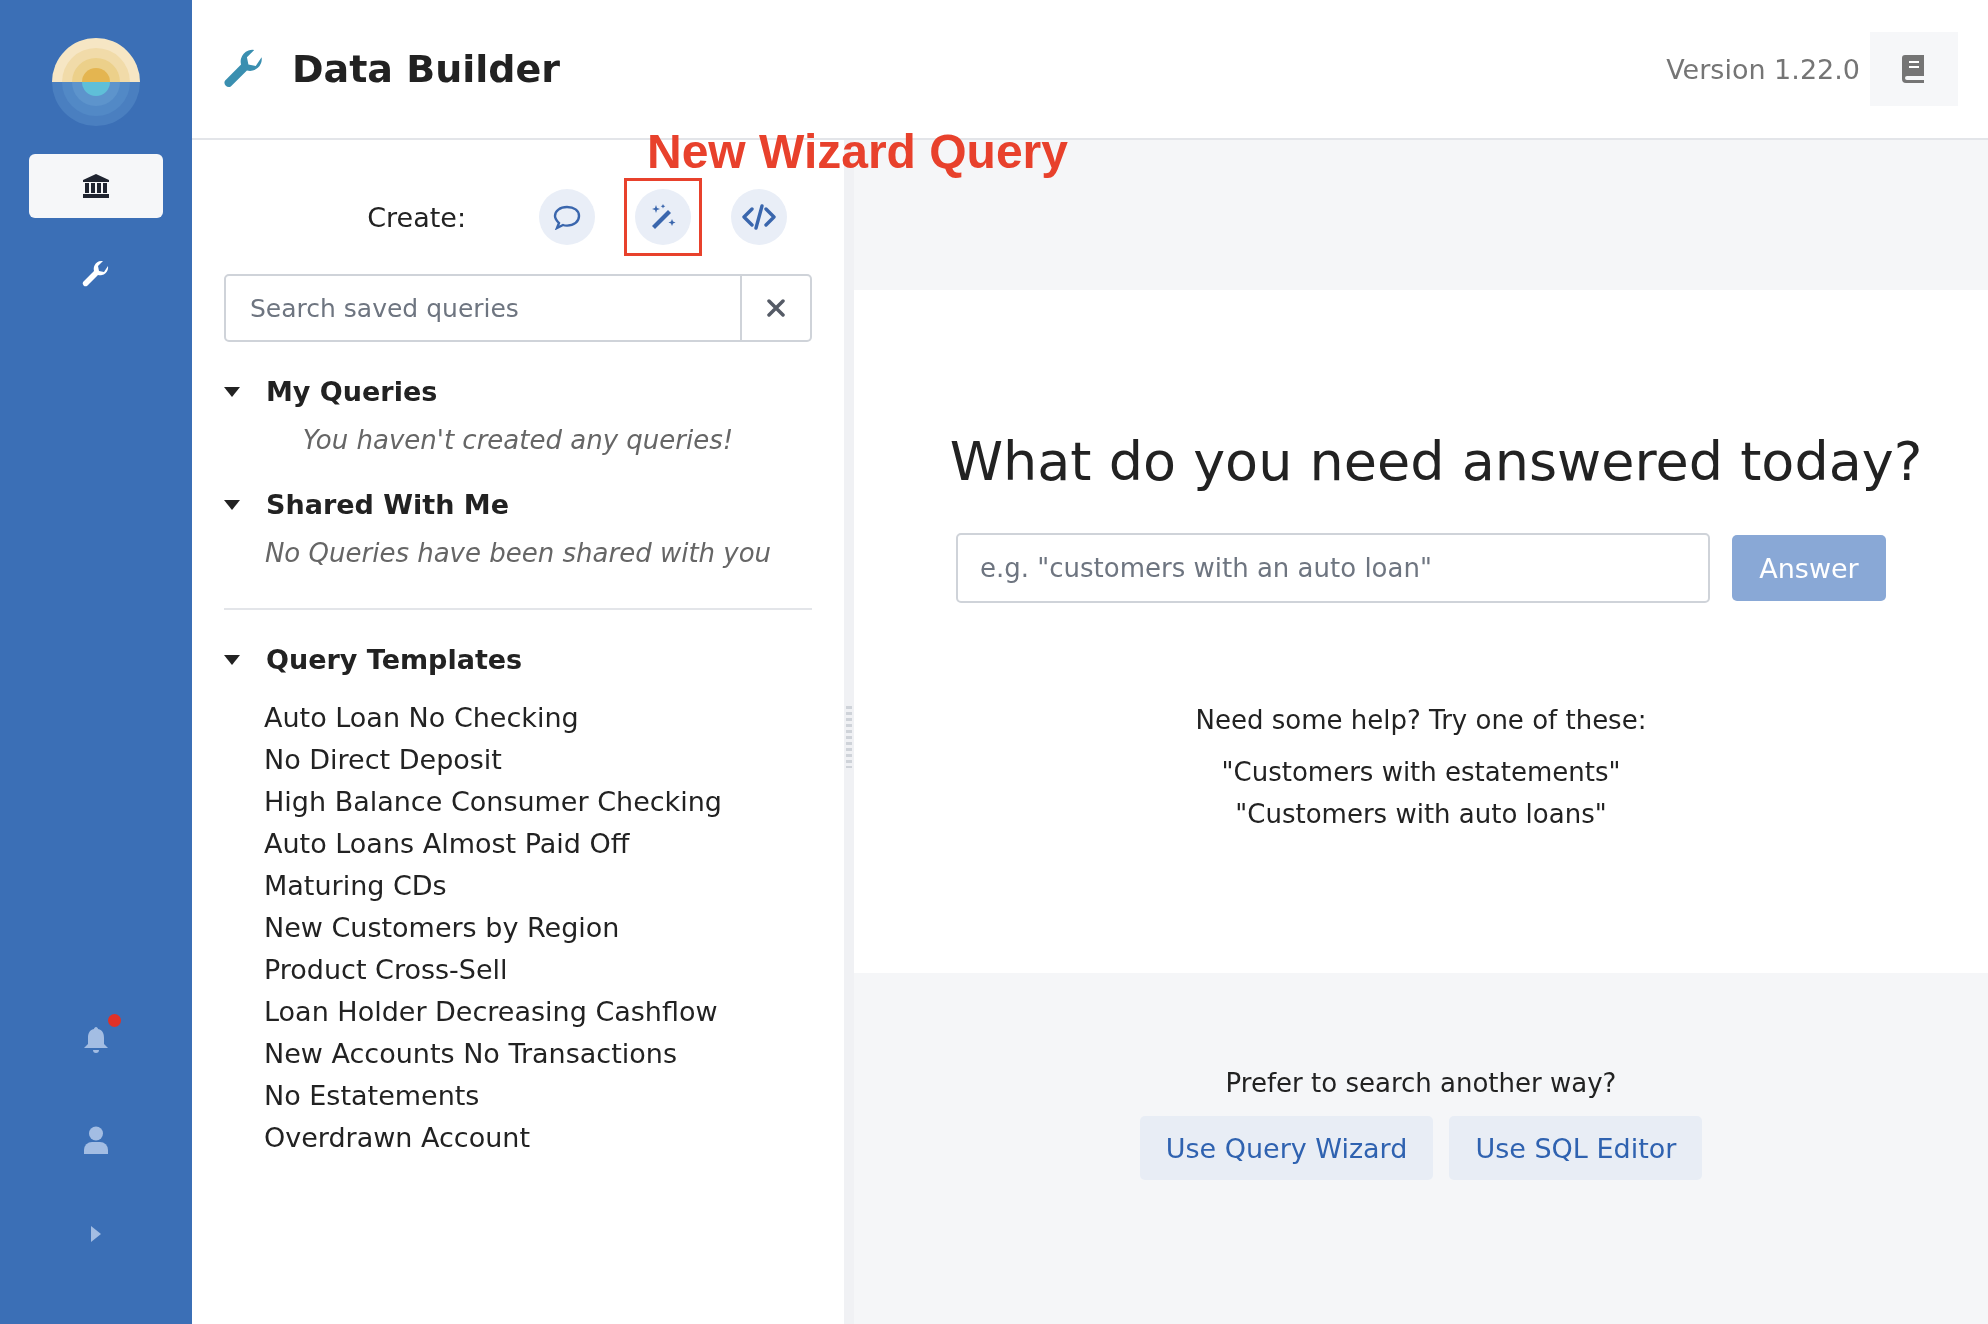 This screenshot has width=1988, height=1324. What do you see at coordinates (1436, 461) in the screenshot?
I see `question-heading: What do you need answered today?` at bounding box center [1436, 461].